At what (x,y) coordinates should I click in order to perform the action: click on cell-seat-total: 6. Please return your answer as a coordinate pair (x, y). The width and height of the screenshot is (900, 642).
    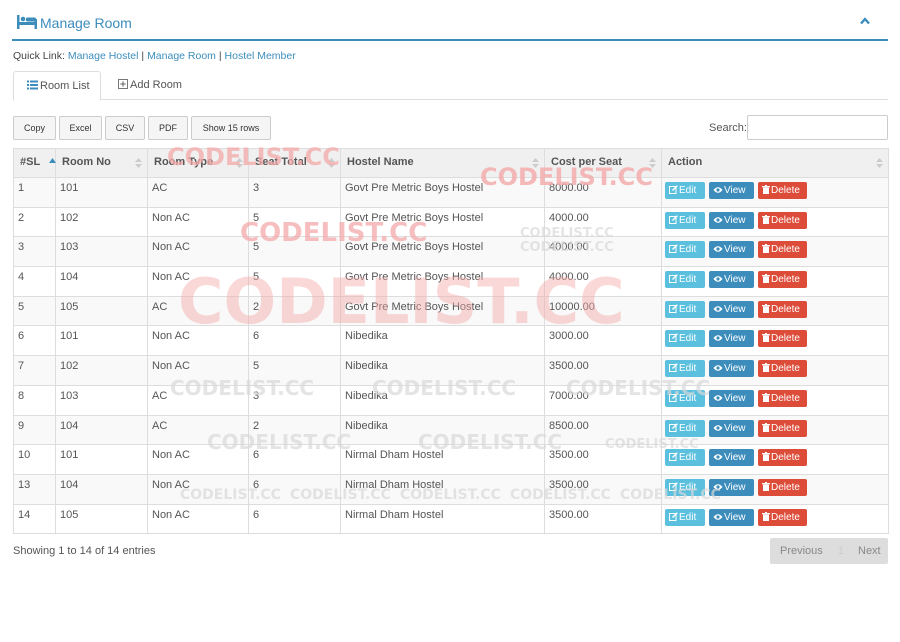
    Looking at the image, I should click on (294, 489).